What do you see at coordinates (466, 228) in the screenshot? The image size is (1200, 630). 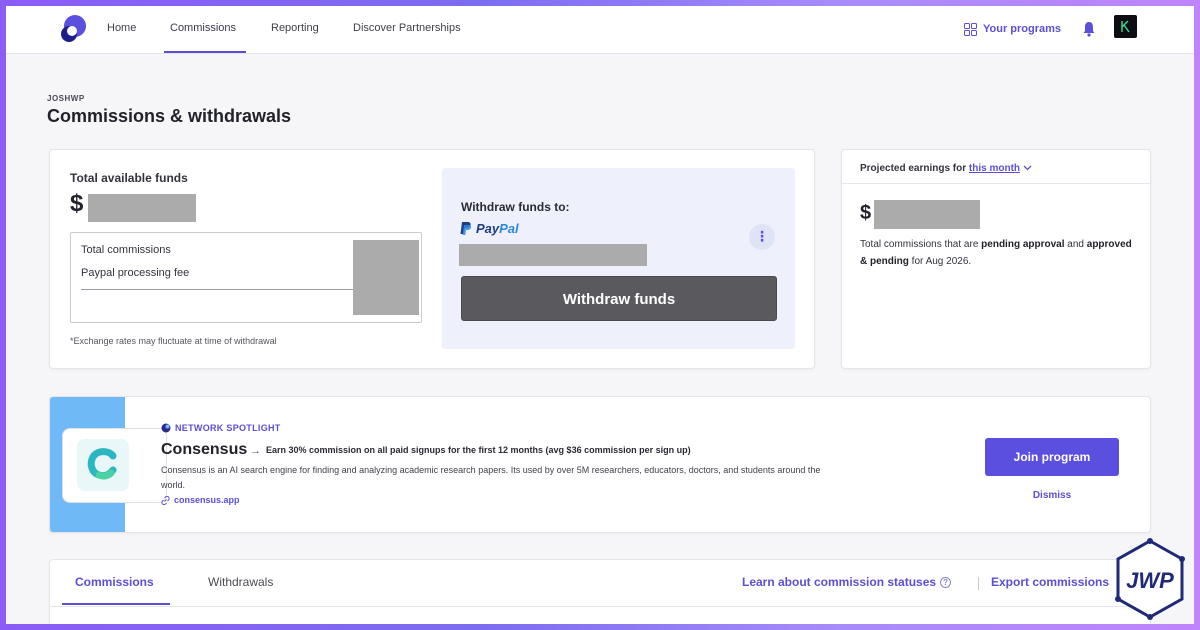 I see `paypal-icon` at bounding box center [466, 228].